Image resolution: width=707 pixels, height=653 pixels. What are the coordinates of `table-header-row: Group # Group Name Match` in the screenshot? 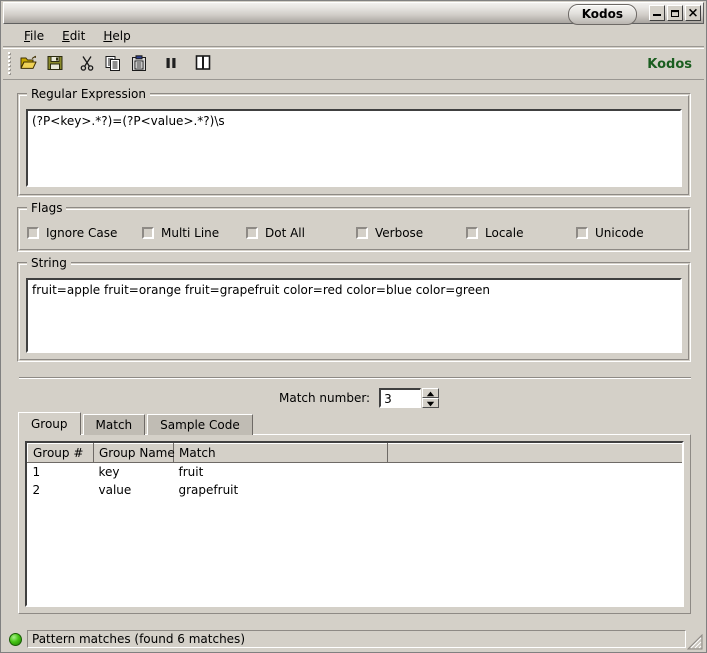 It's located at (354, 453).